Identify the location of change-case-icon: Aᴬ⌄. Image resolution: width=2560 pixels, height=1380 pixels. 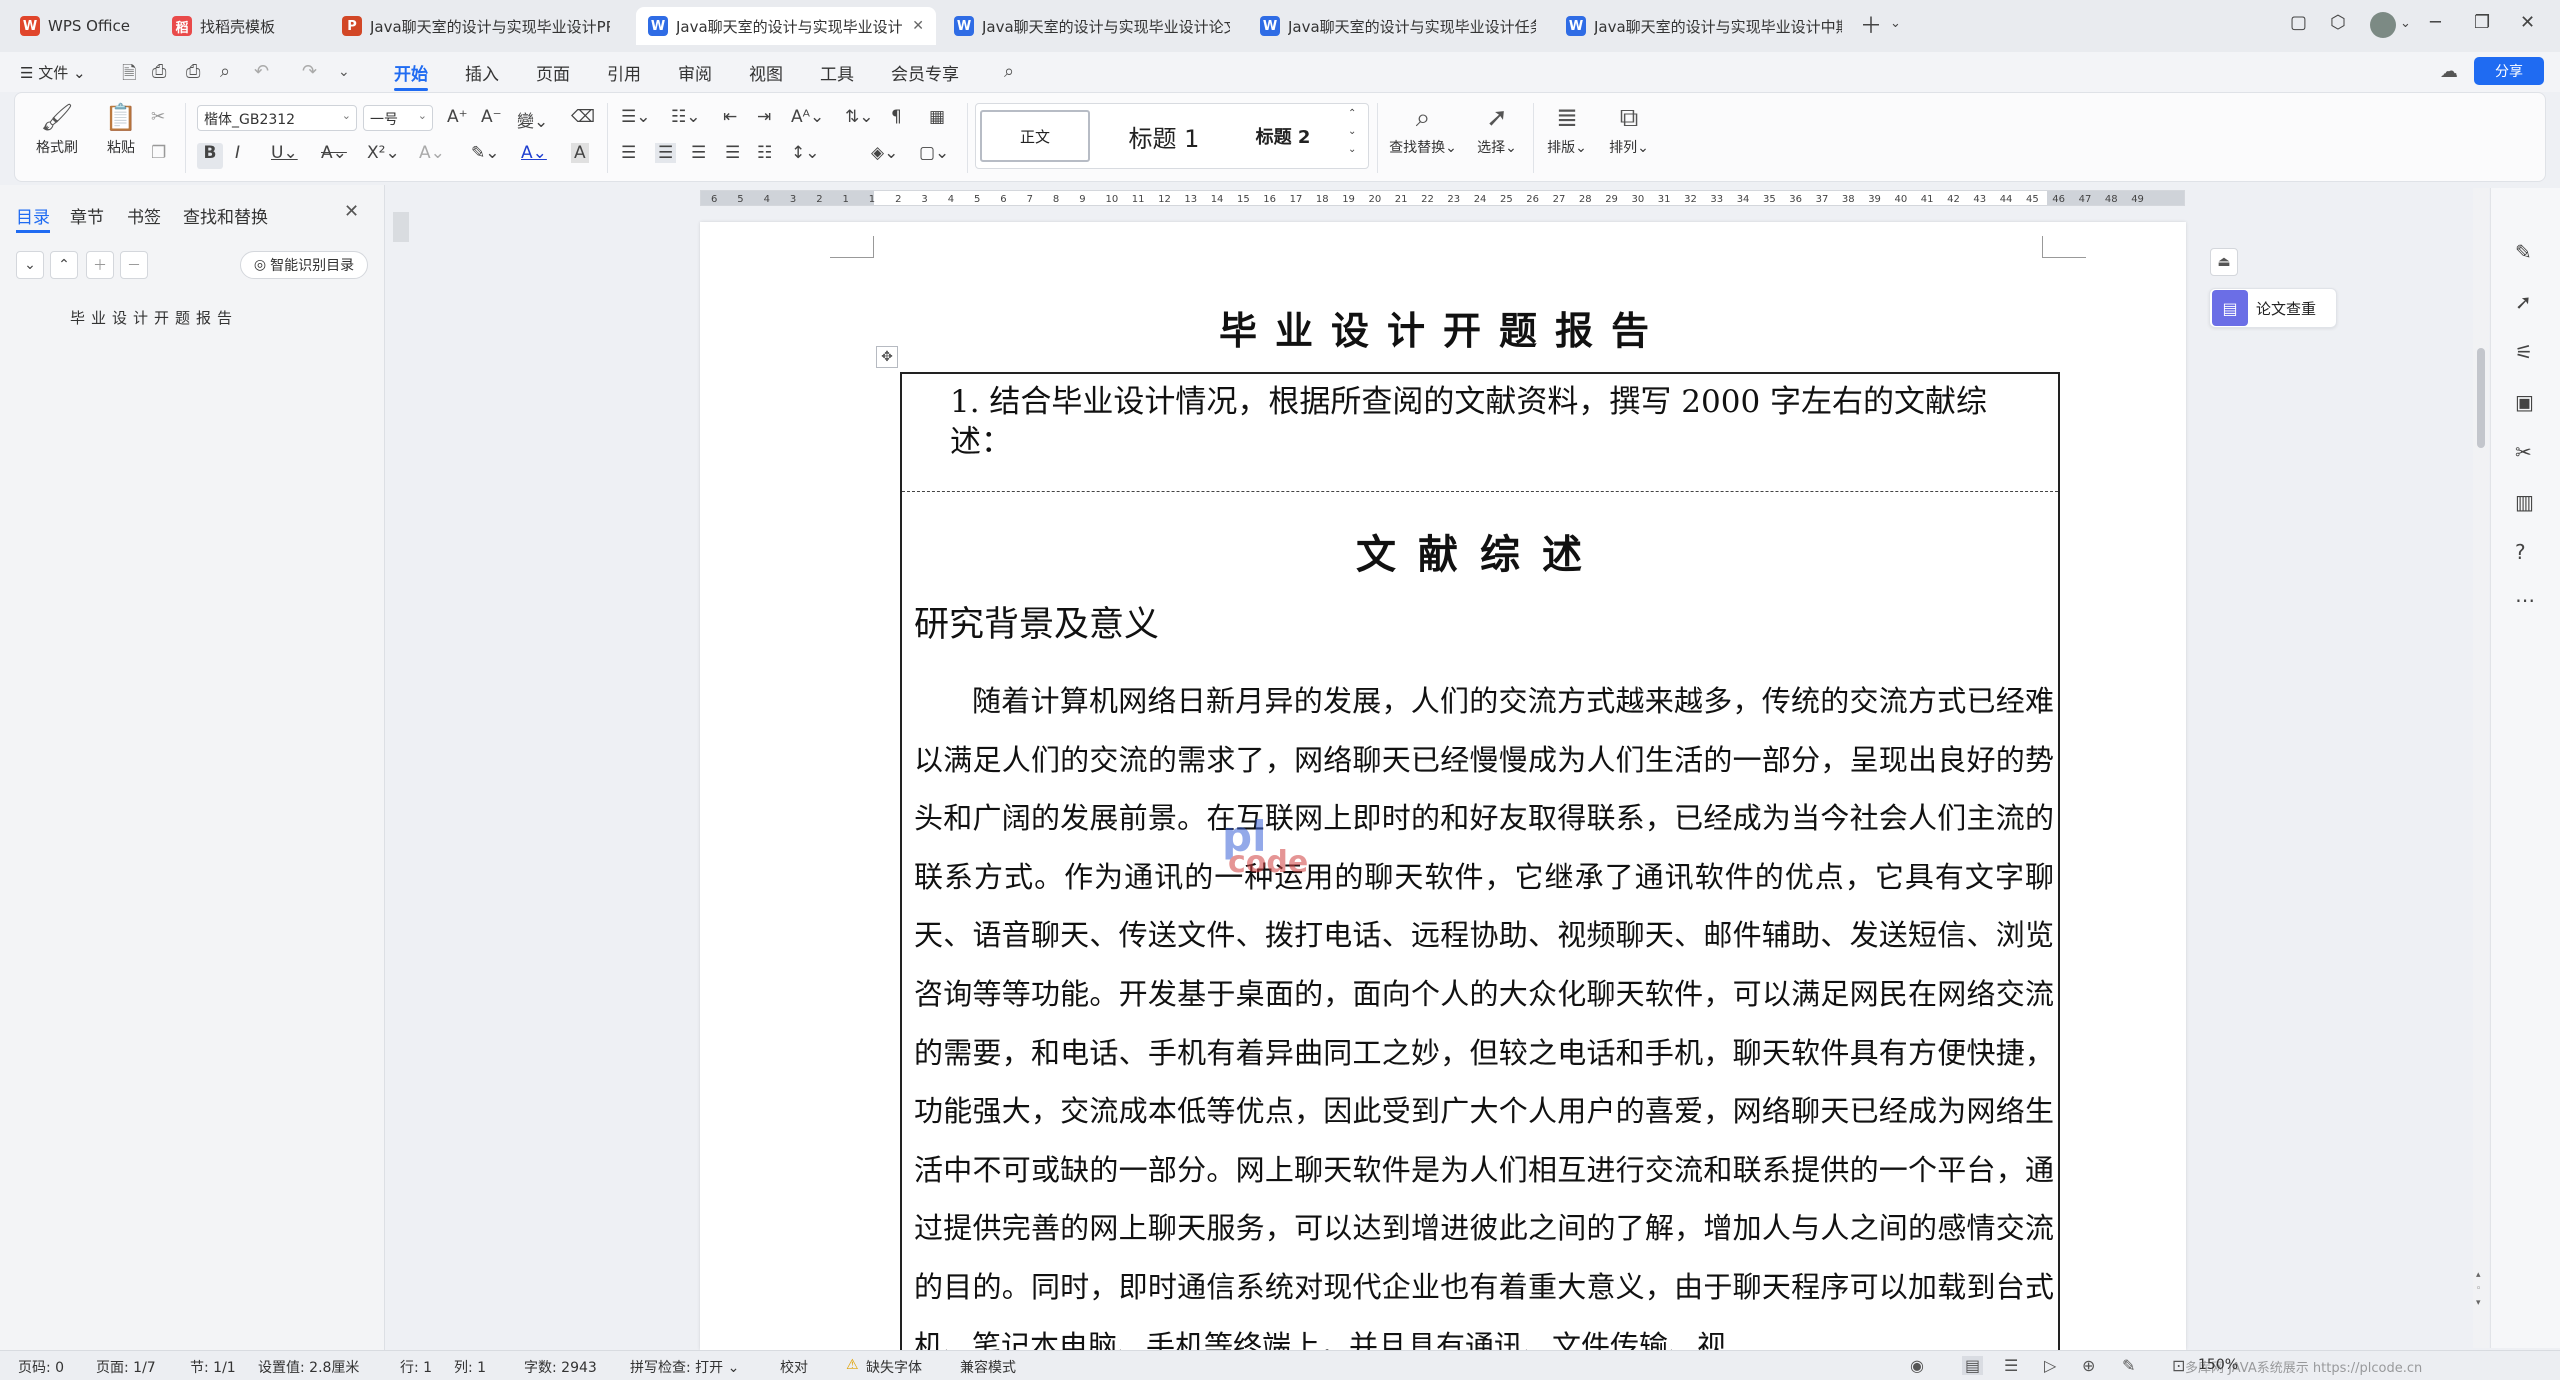
(807, 117).